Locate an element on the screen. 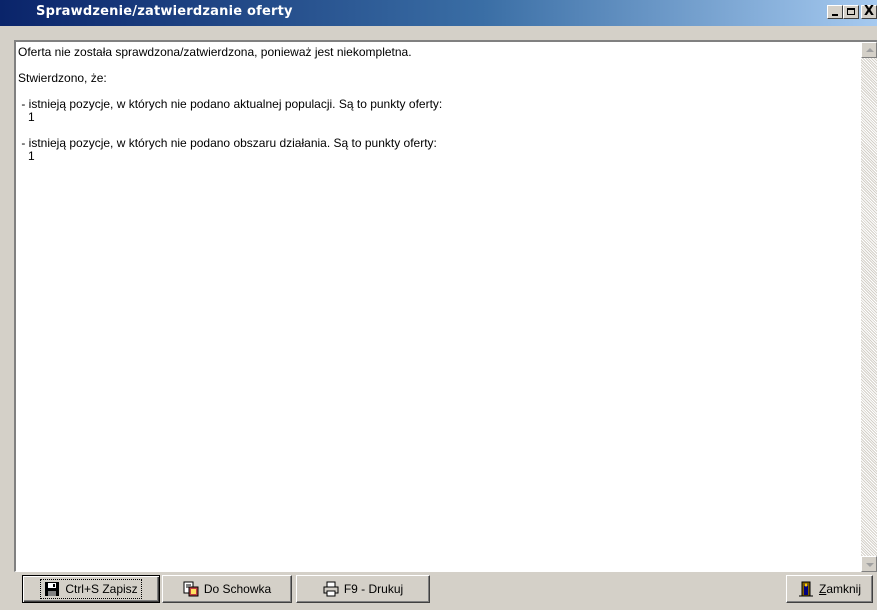 Image resolution: width=877 pixels, height=610 pixels. close-dialog-button: Zamknij is located at coordinates (829, 589).